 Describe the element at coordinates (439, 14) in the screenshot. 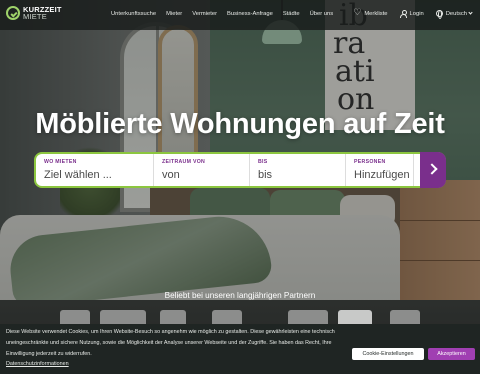

I see `globe-icon` at that location.